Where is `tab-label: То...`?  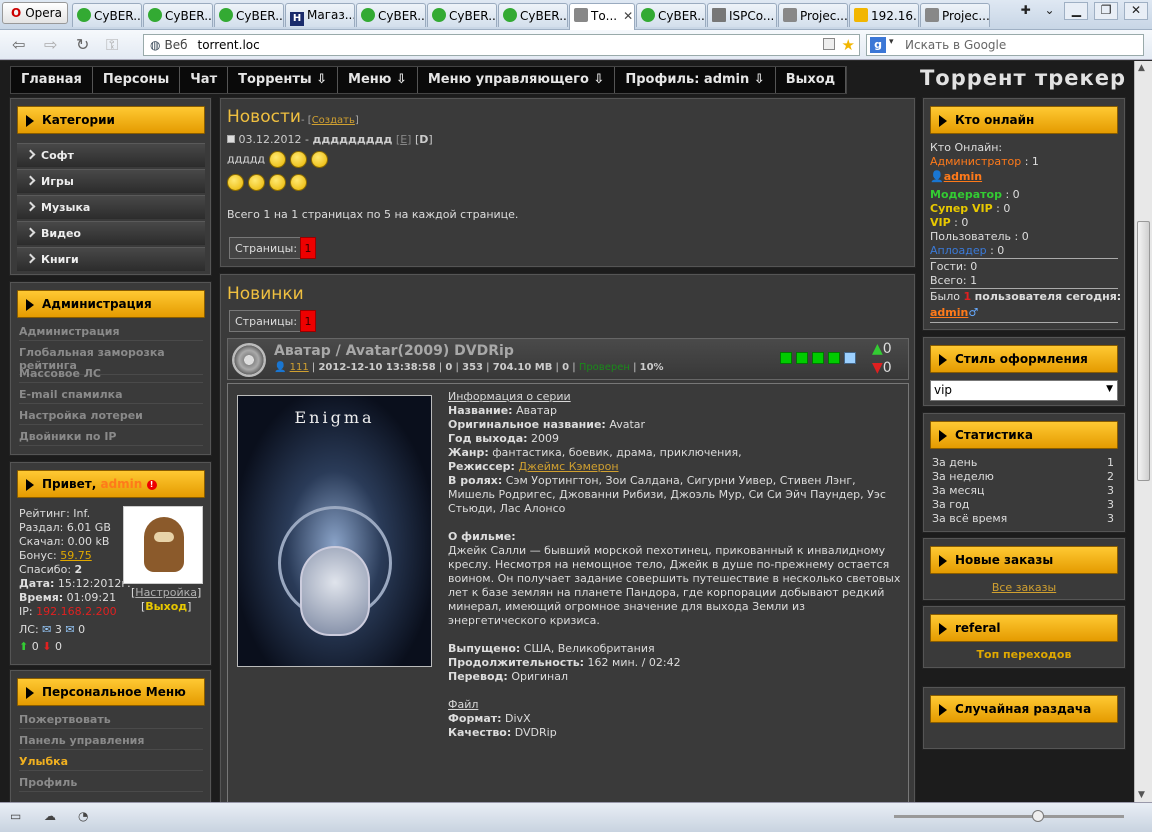
tab-label: То... is located at coordinates (604, 16).